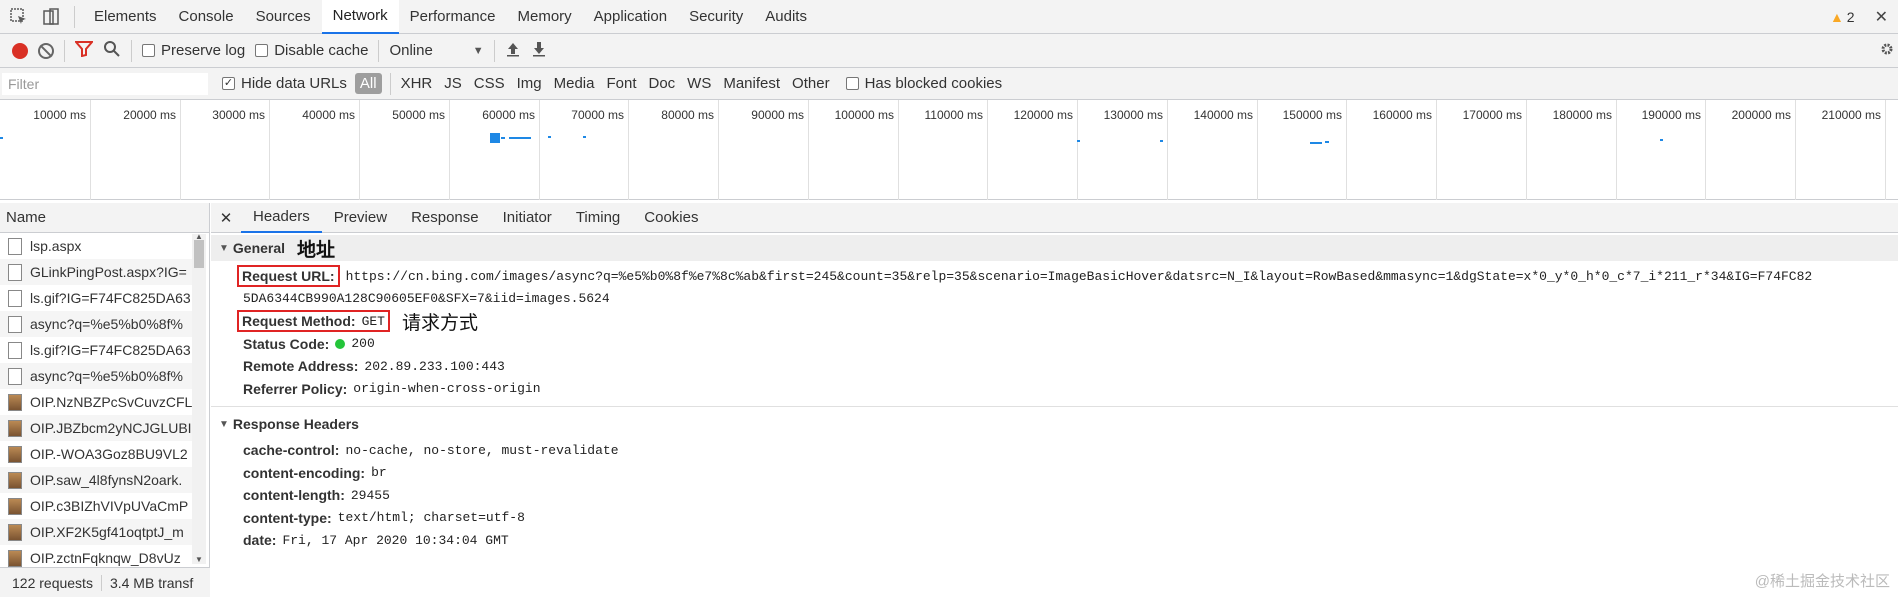 This screenshot has width=1898, height=597. Describe the element at coordinates (281, 218) in the screenshot. I see `tab-headers: Headers` at that location.